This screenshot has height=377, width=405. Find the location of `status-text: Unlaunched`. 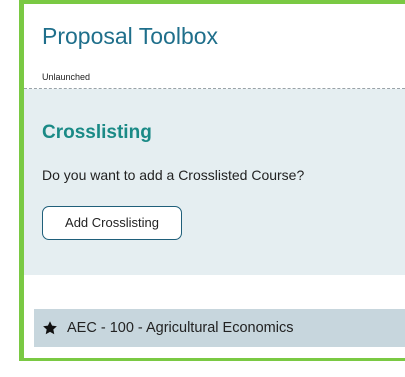

status-text: Unlaunched is located at coordinates (66, 77).